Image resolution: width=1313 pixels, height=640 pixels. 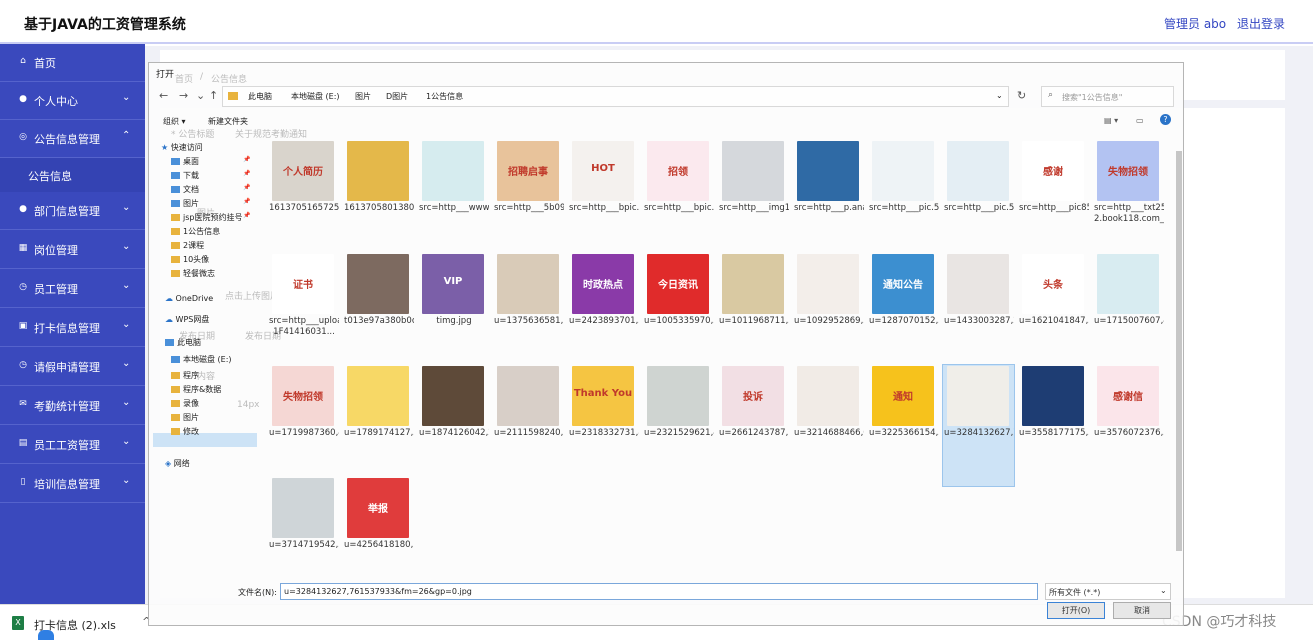 I want to click on file-thumbnail: Thank You, so click(x=603, y=396).